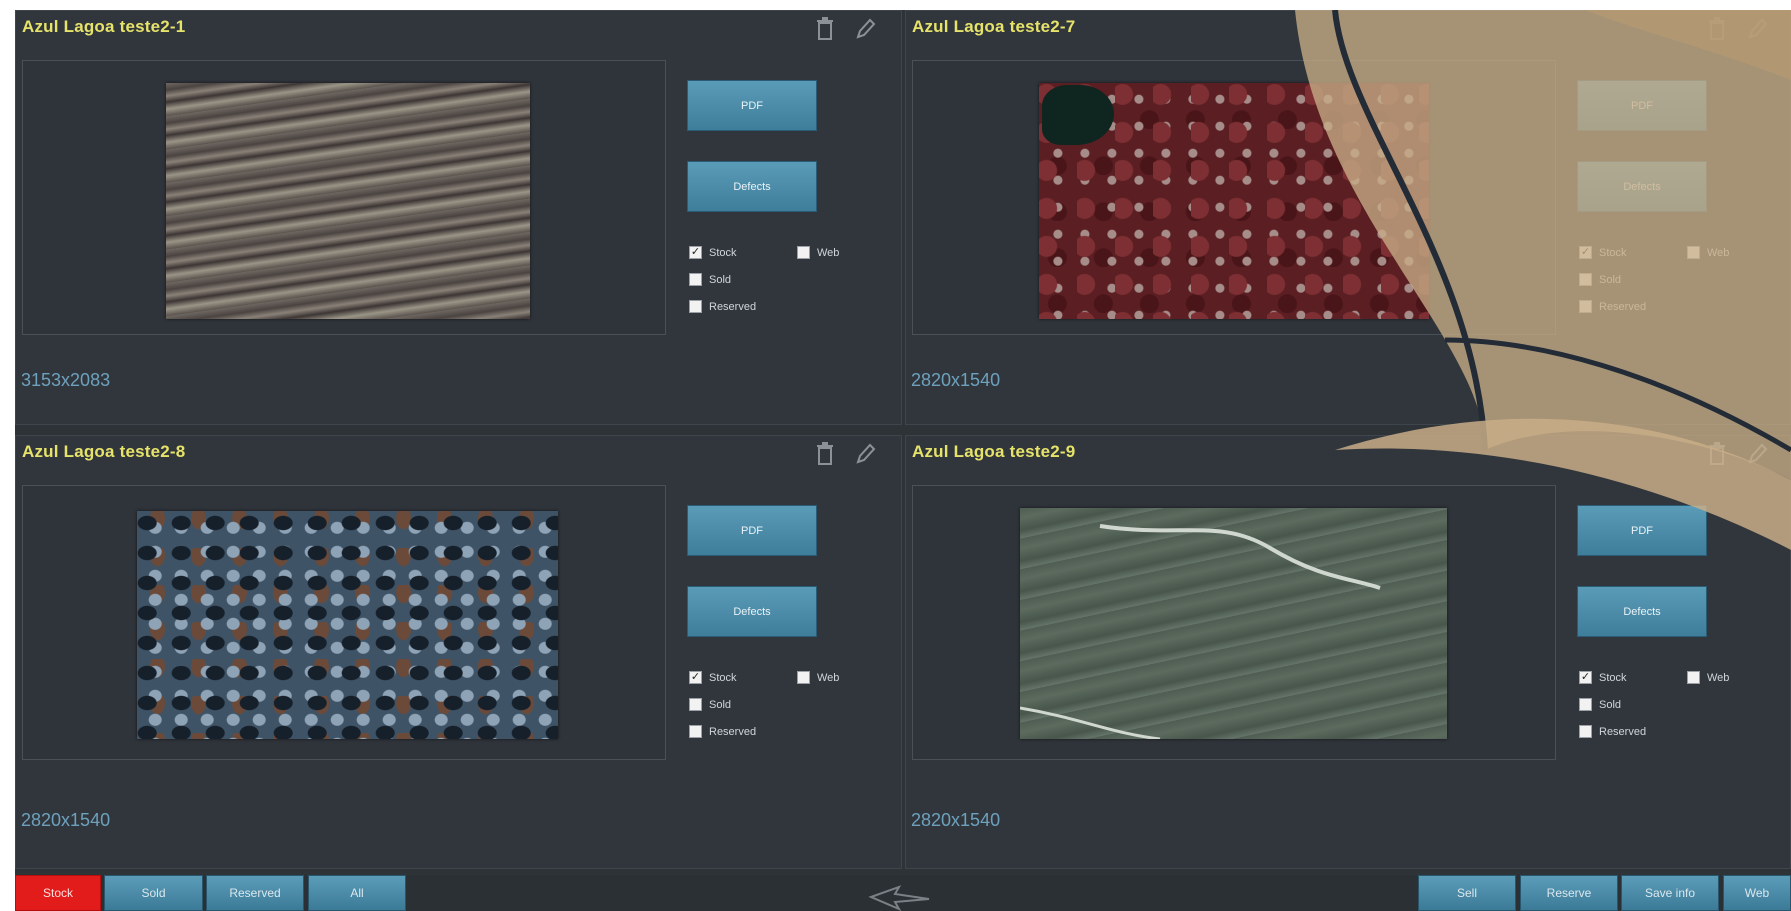 The height and width of the screenshot is (911, 1791). Describe the element at coordinates (104, 451) in the screenshot. I see `slab-title: Azul Lagoa teste2-8` at that location.